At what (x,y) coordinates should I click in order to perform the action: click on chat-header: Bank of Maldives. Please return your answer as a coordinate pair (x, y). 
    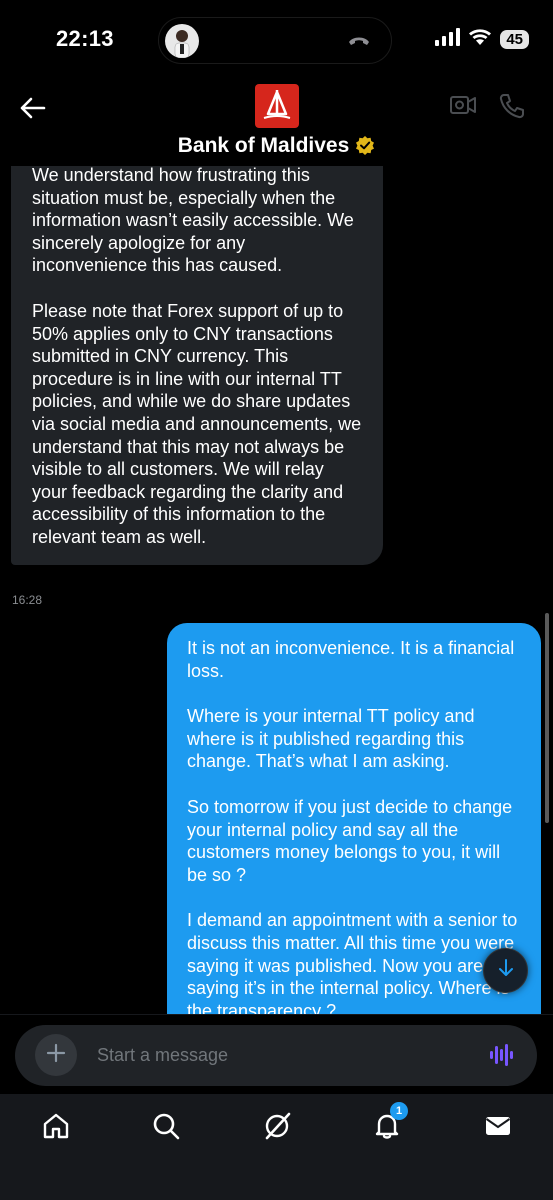
    Looking at the image, I should click on (276, 125).